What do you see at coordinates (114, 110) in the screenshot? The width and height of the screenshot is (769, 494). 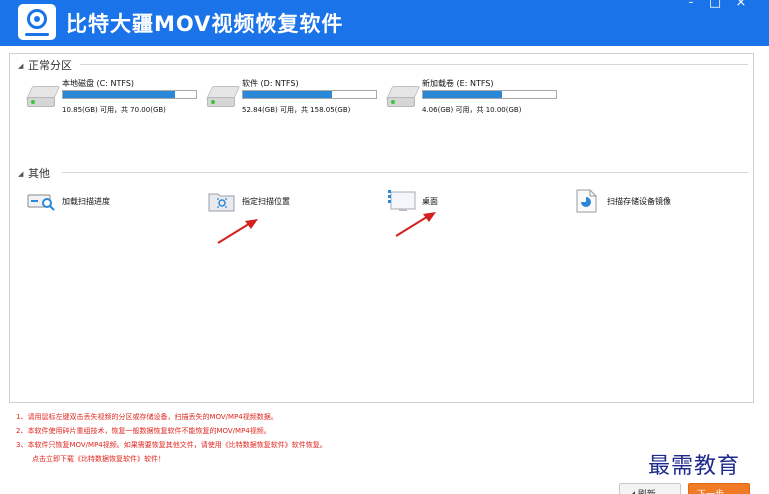 I see `drive-size: 10.85(GB) 可用，共 70.00(GB)` at bounding box center [114, 110].